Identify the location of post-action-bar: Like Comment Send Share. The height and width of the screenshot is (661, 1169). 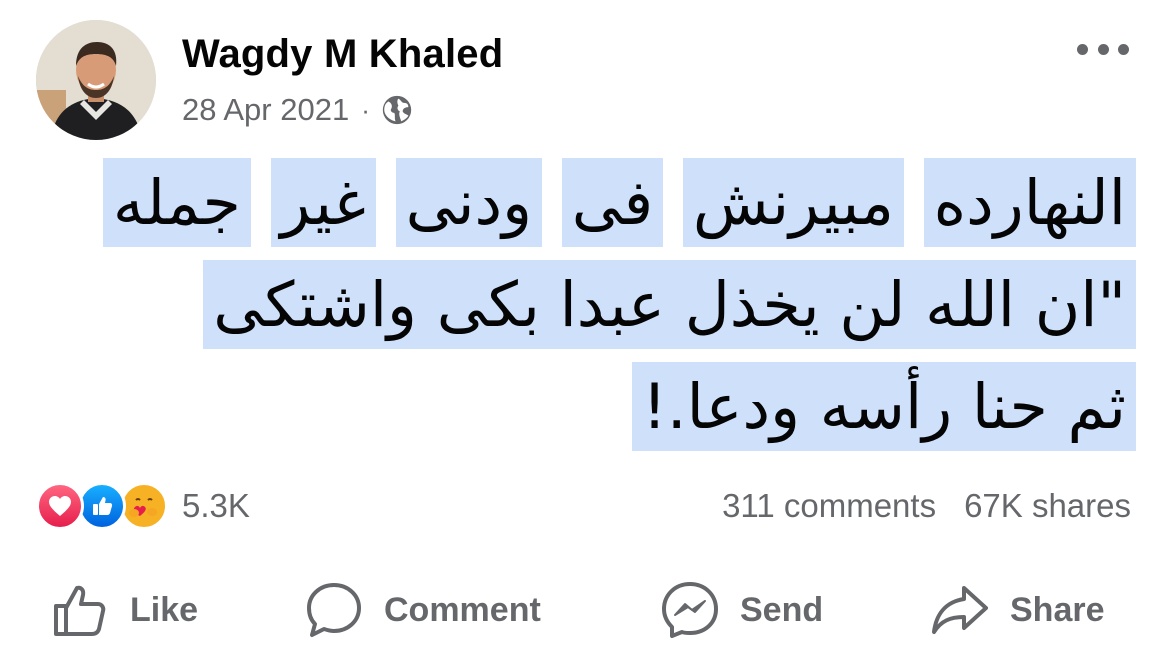
(584, 610).